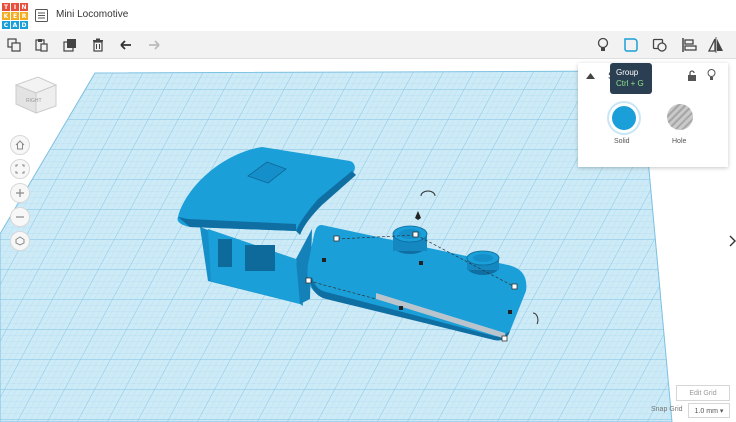 The image size is (736, 422). What do you see at coordinates (667, 409) in the screenshot?
I see `snap-grid-label: Snap Grid` at bounding box center [667, 409].